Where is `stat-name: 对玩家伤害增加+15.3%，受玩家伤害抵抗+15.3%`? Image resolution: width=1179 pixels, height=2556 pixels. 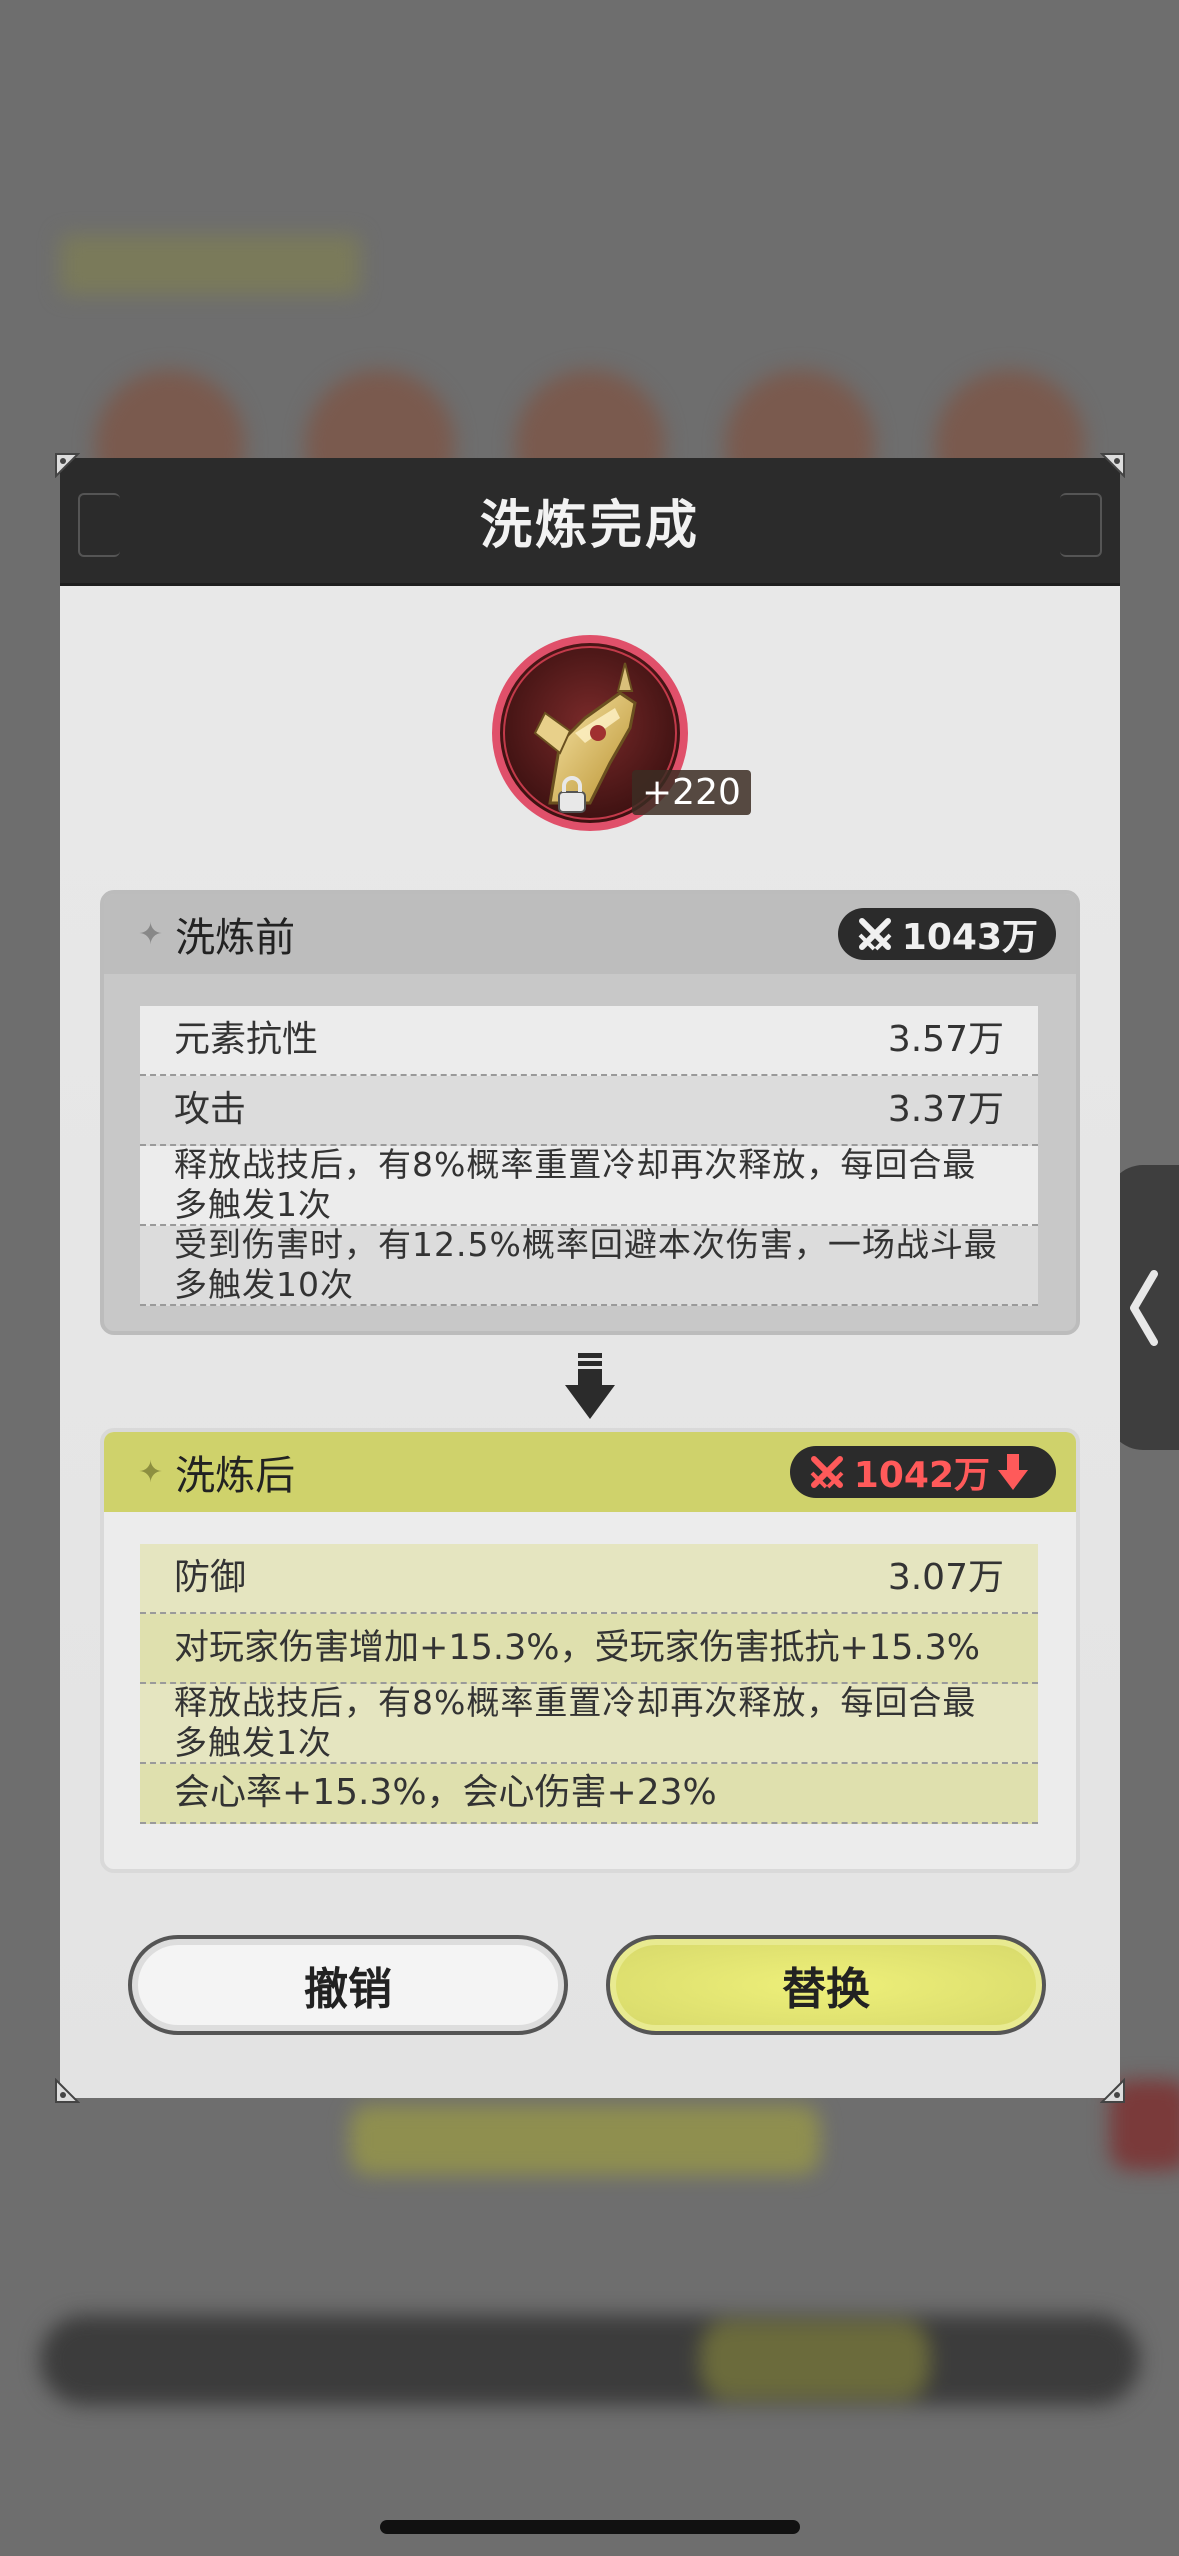
stat-name: 对玩家伤害增加+15.3%，受玩家伤害抵抗+15.3% is located at coordinates (577, 1648).